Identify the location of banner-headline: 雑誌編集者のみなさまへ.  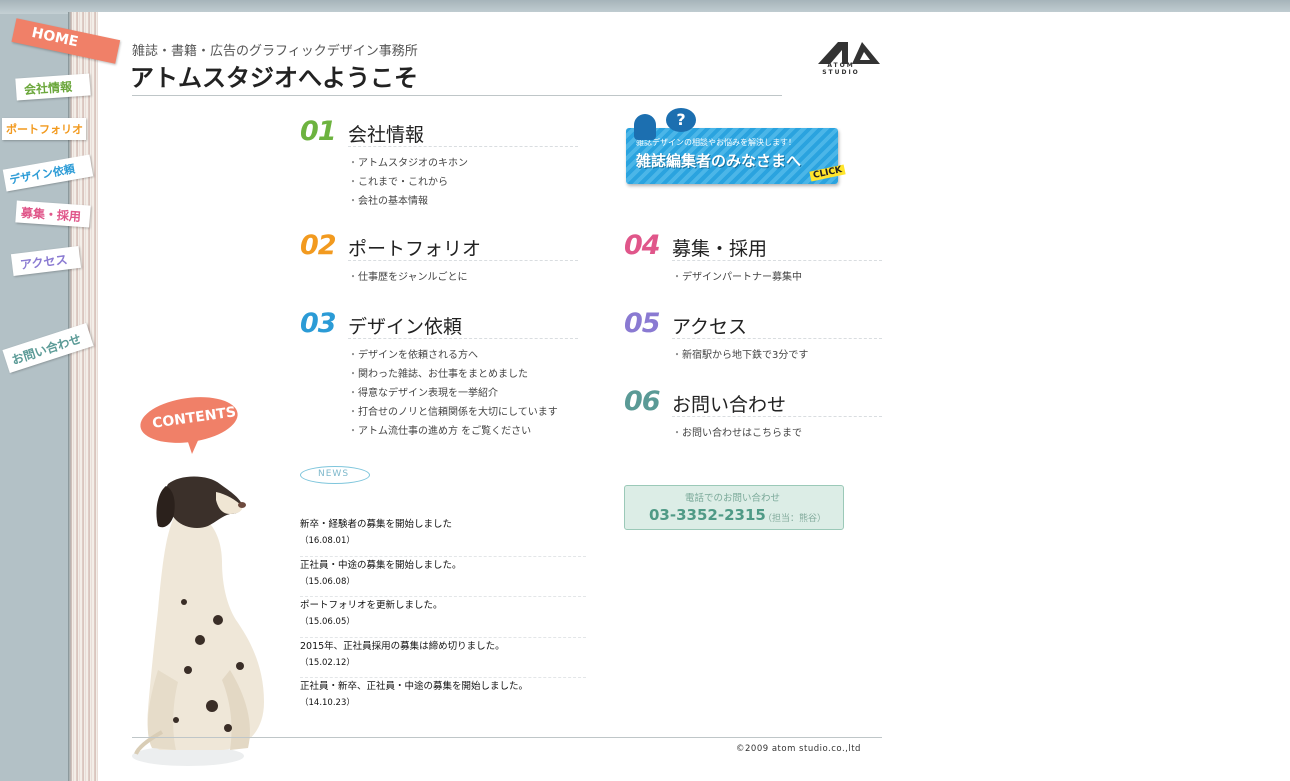
(719, 161).